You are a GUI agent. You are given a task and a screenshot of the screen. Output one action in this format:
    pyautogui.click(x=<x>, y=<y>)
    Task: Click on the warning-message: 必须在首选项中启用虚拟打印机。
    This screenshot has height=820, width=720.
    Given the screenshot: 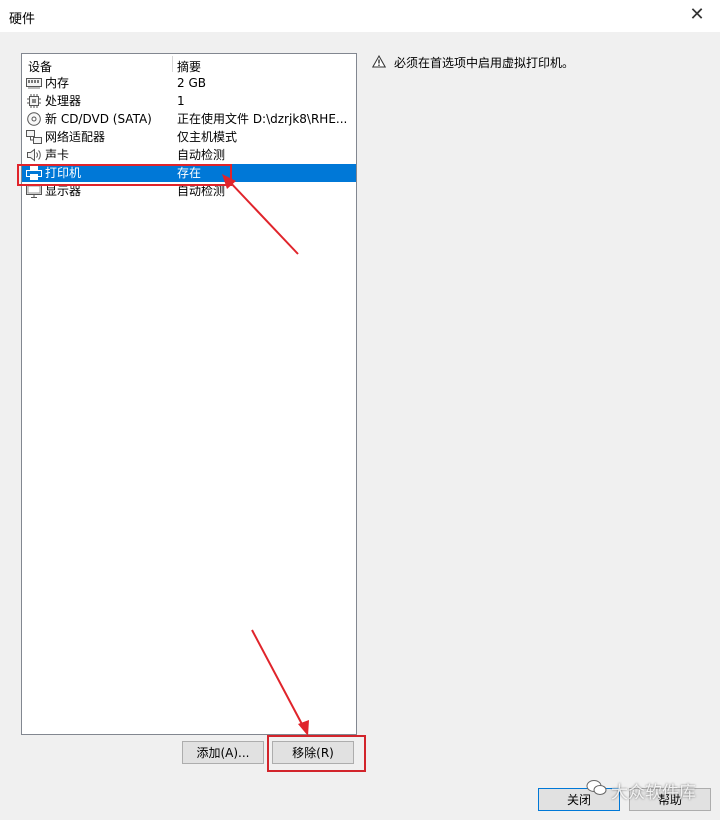 What is the action you would take?
    pyautogui.click(x=473, y=62)
    